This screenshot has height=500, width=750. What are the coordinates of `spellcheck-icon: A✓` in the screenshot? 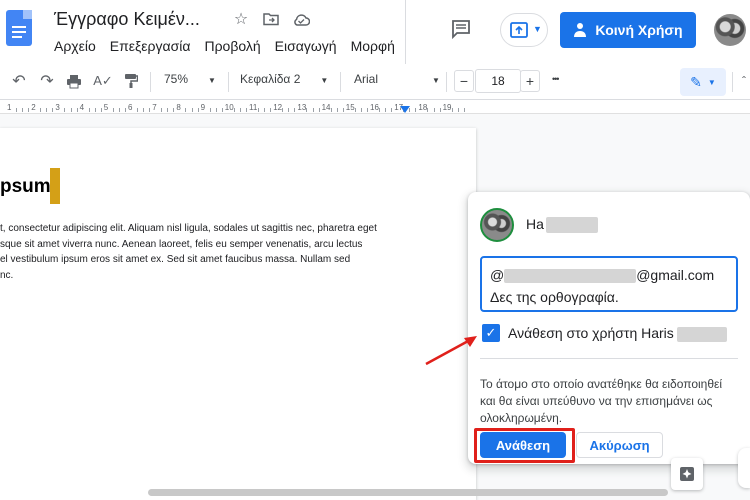 It's located at (103, 81).